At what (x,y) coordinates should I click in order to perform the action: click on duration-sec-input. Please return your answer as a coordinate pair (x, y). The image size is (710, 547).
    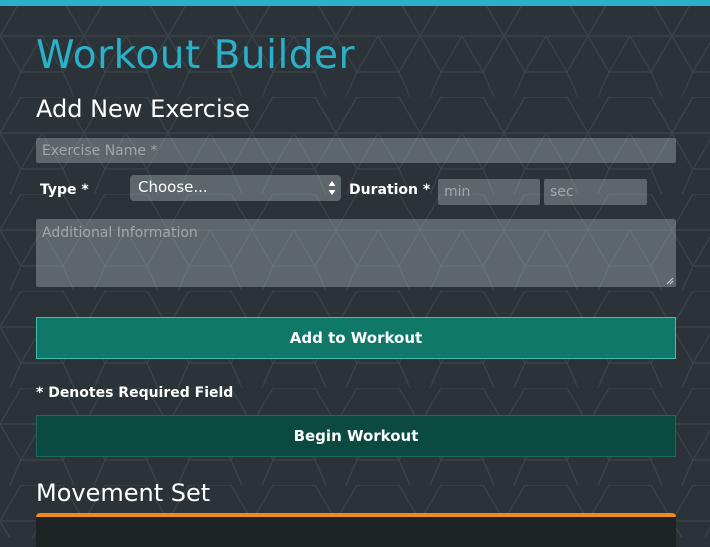
    Looking at the image, I should click on (595, 192).